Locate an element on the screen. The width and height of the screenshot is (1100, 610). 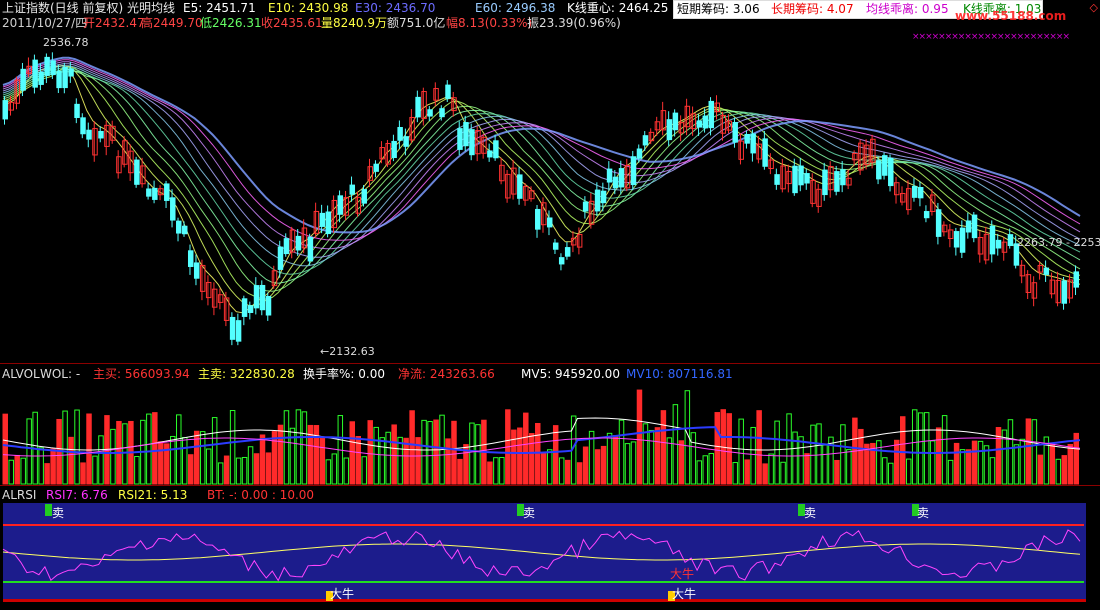
open-value: 开2432.47 is located at coordinates (114, 23).